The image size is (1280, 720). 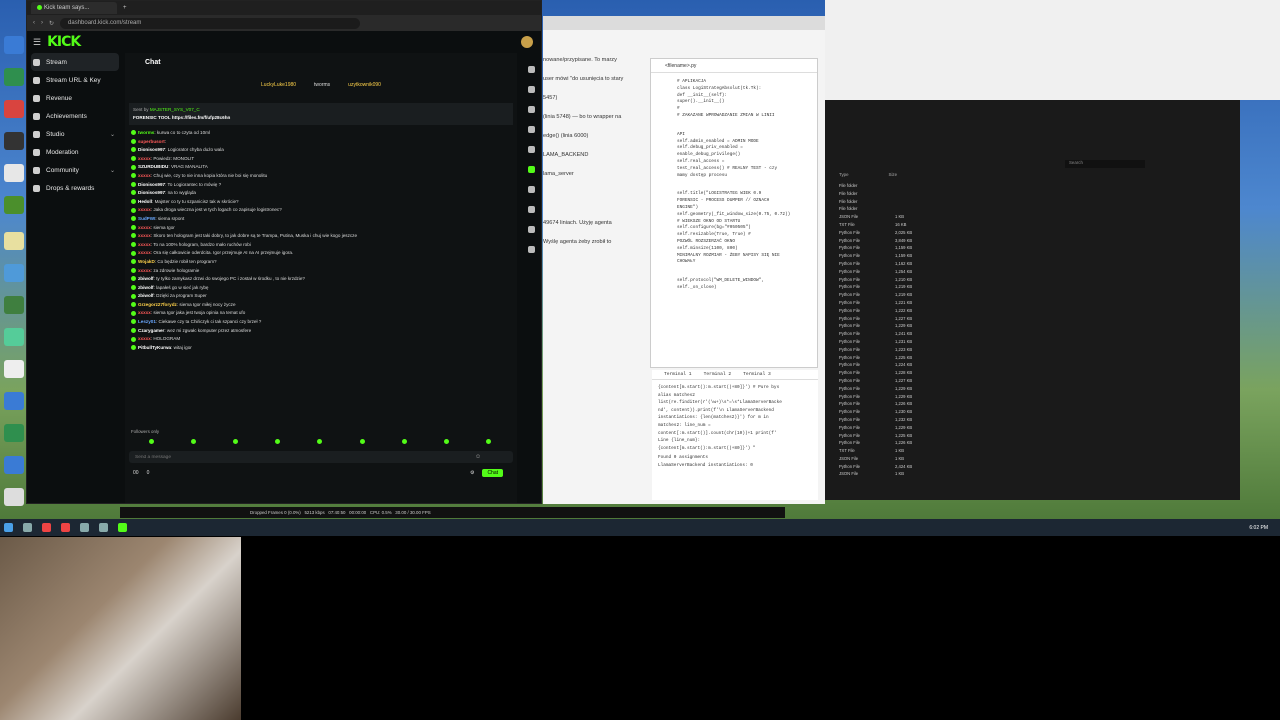 I want to click on chat-rail-icon, so click(x=531, y=169).